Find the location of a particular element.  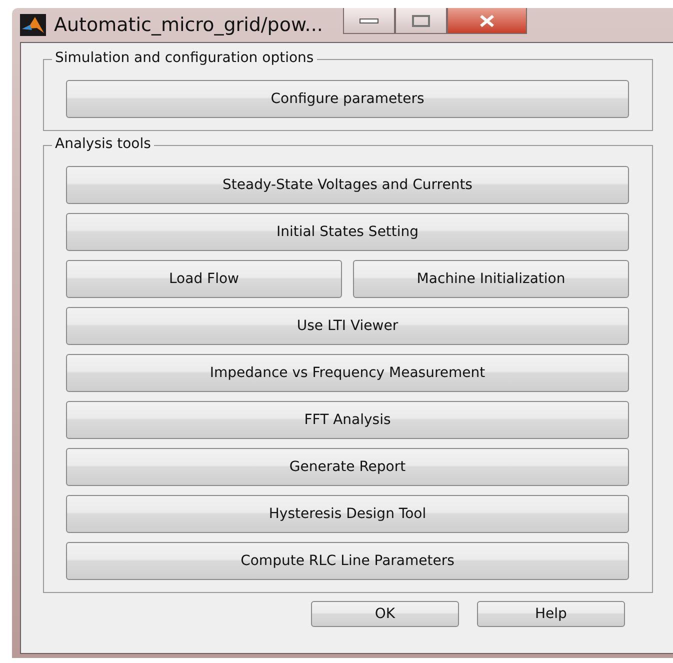

close-button is located at coordinates (486, 21).